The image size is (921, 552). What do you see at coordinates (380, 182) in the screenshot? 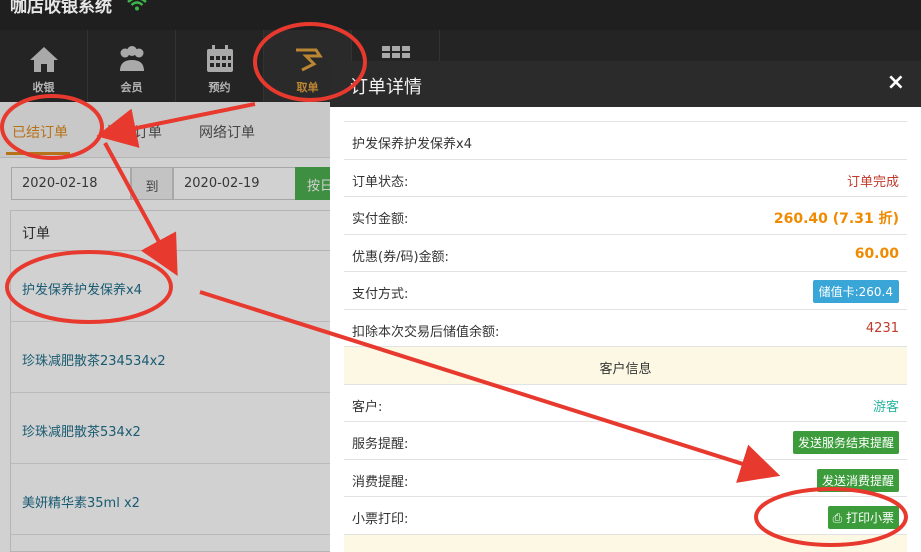
I see `status-label: 订单状态:` at bounding box center [380, 182].